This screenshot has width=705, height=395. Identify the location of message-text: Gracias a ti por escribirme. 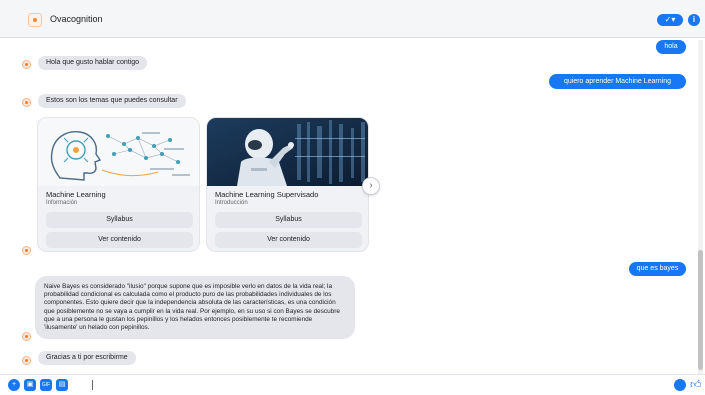
(87, 357).